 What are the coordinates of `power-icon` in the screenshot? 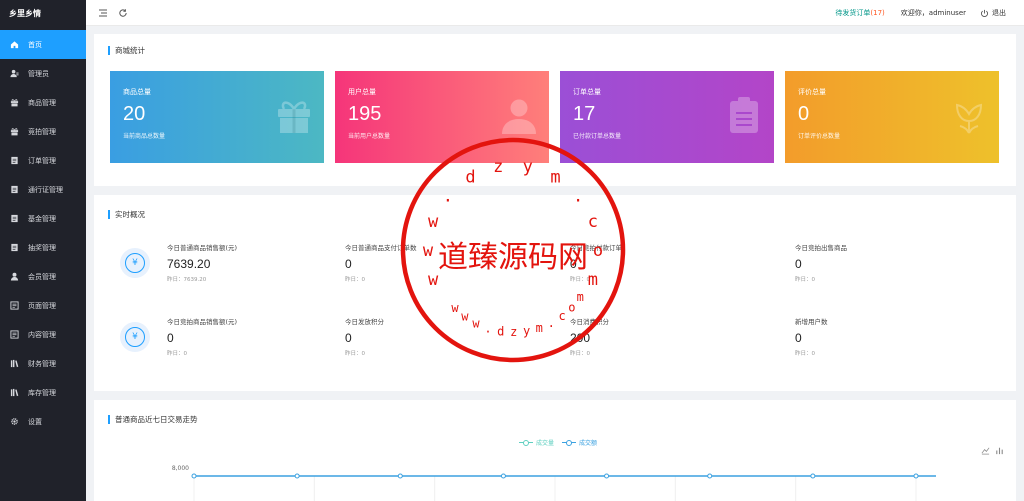 It's located at (984, 13).